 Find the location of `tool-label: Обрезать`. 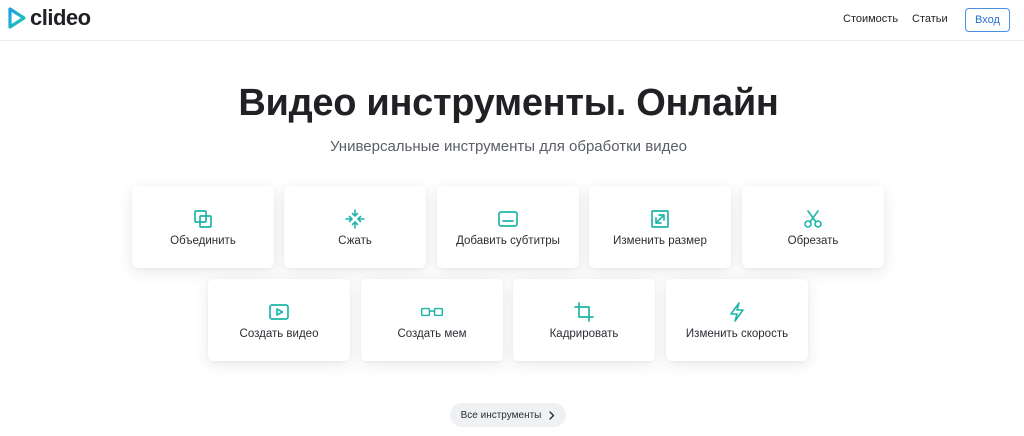

tool-label: Обрезать is located at coordinates (813, 241).